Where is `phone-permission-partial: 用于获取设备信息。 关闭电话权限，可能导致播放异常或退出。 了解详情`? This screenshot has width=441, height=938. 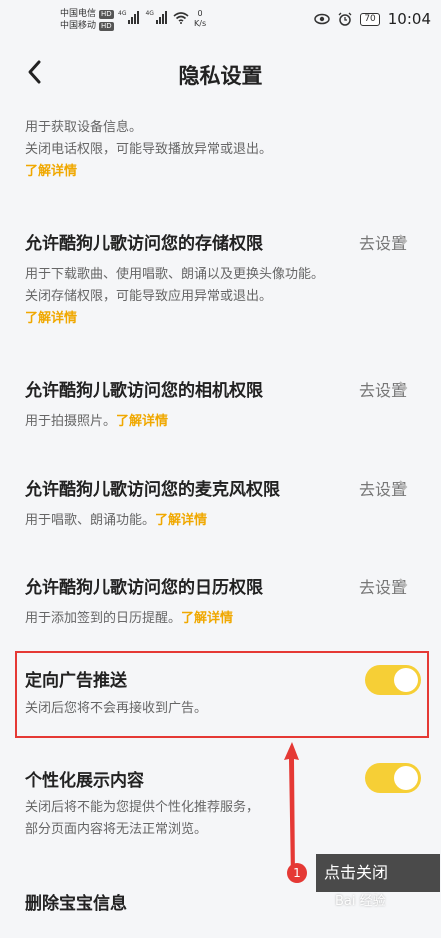 phone-permission-partial: 用于获取设备信息。 关闭电话权限，可能导致播放异常或退出。 了解详情 is located at coordinates (225, 150).